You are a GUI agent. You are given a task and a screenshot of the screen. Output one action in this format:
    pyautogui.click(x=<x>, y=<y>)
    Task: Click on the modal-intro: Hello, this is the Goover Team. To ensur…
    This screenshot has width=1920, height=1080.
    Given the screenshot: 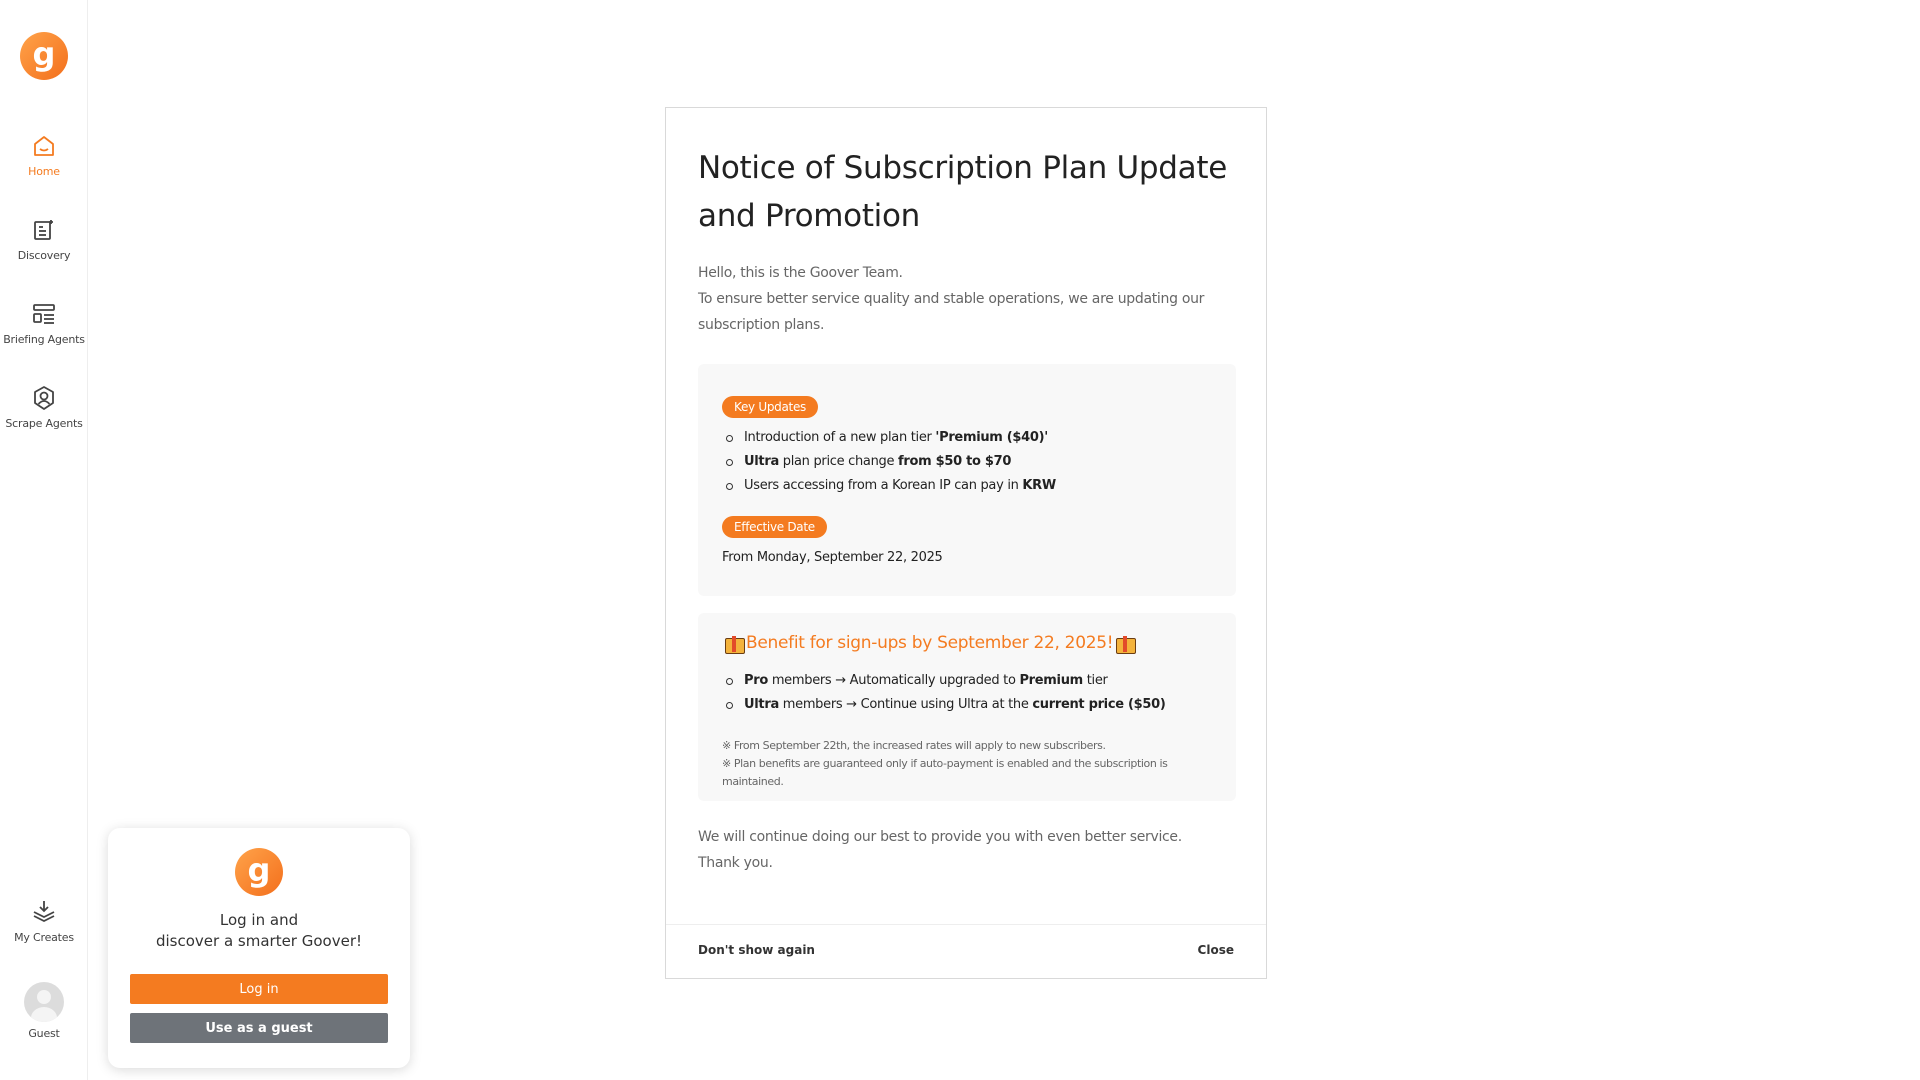 What is the action you would take?
    pyautogui.click(x=951, y=299)
    